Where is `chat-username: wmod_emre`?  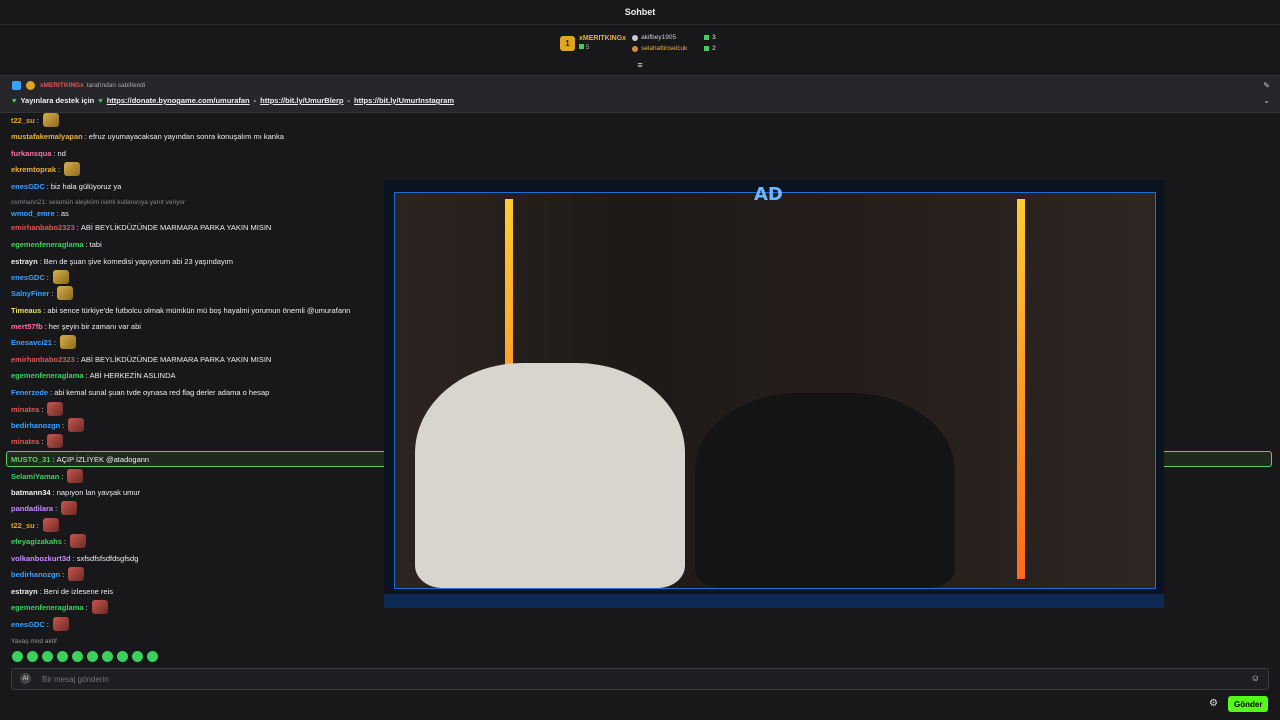 chat-username: wmod_emre is located at coordinates (33, 213).